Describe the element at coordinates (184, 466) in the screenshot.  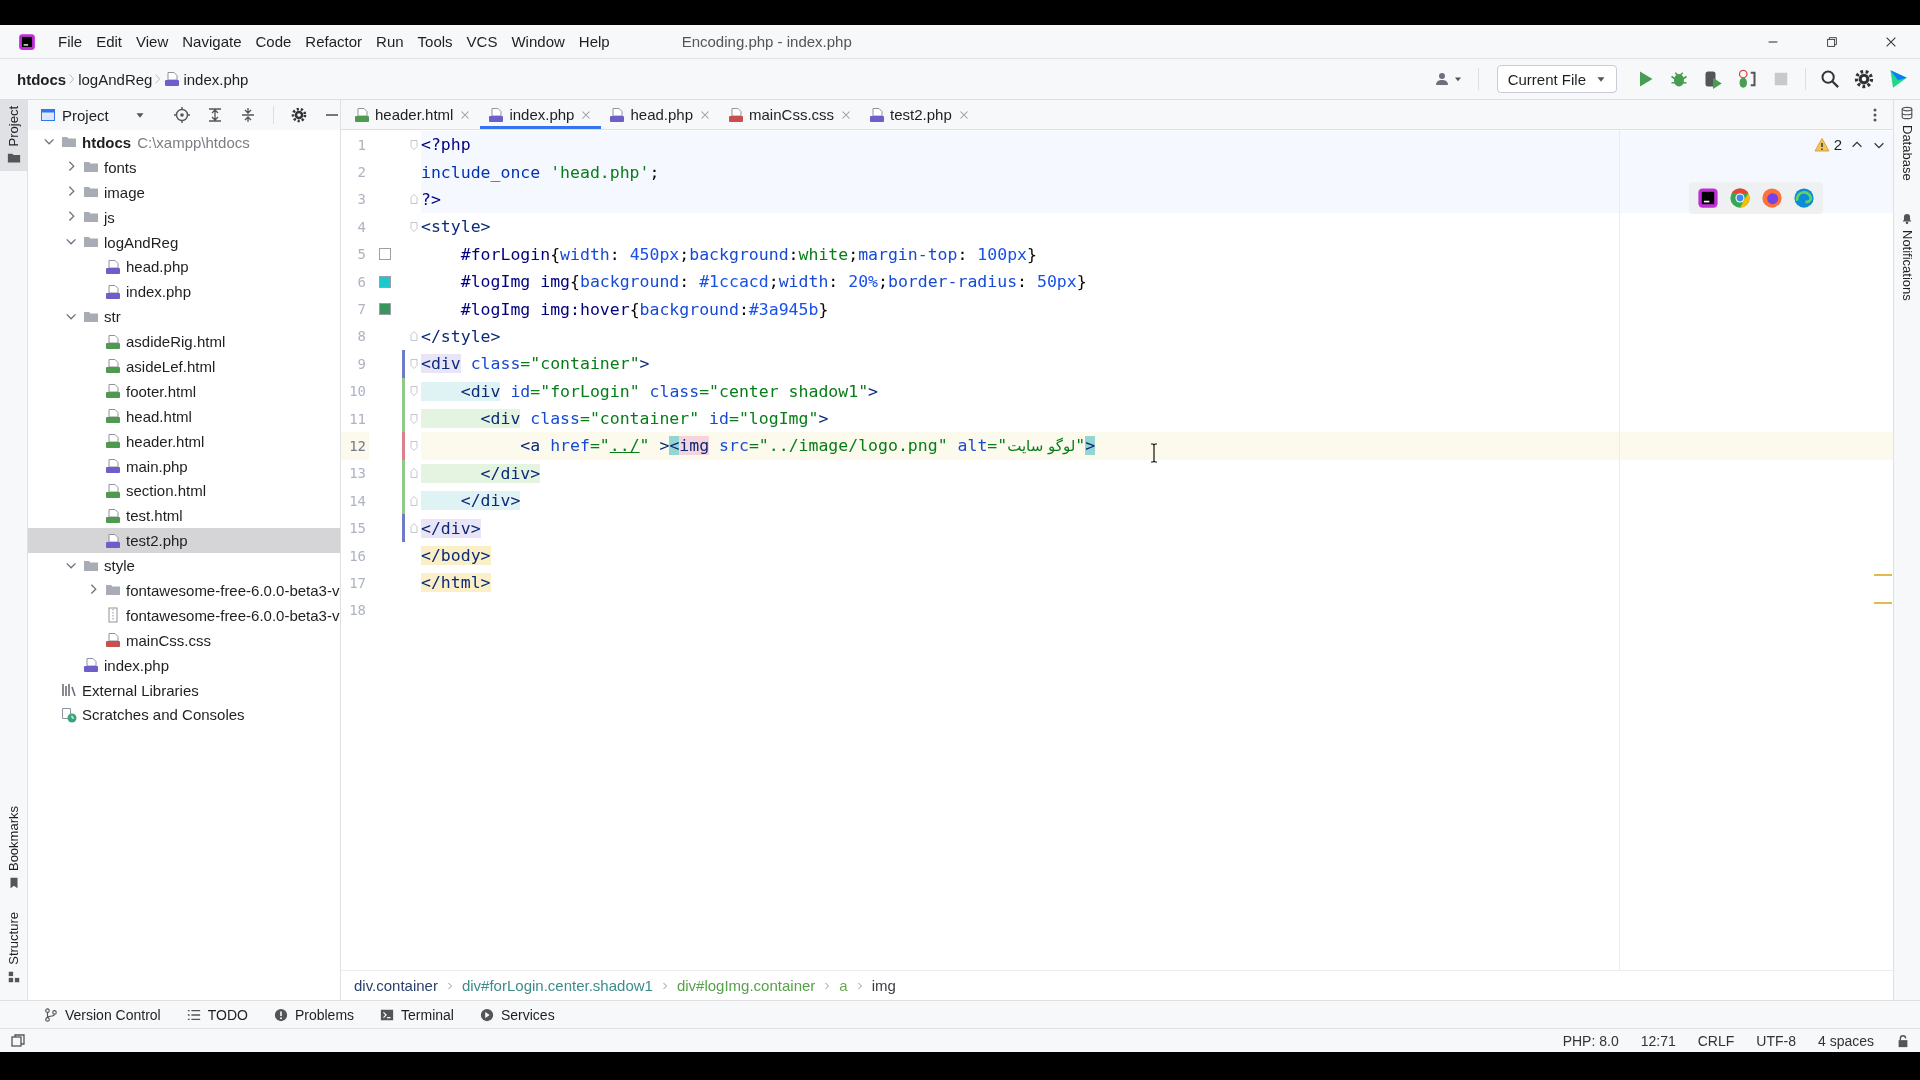
I see `tree-item: main.php` at that location.